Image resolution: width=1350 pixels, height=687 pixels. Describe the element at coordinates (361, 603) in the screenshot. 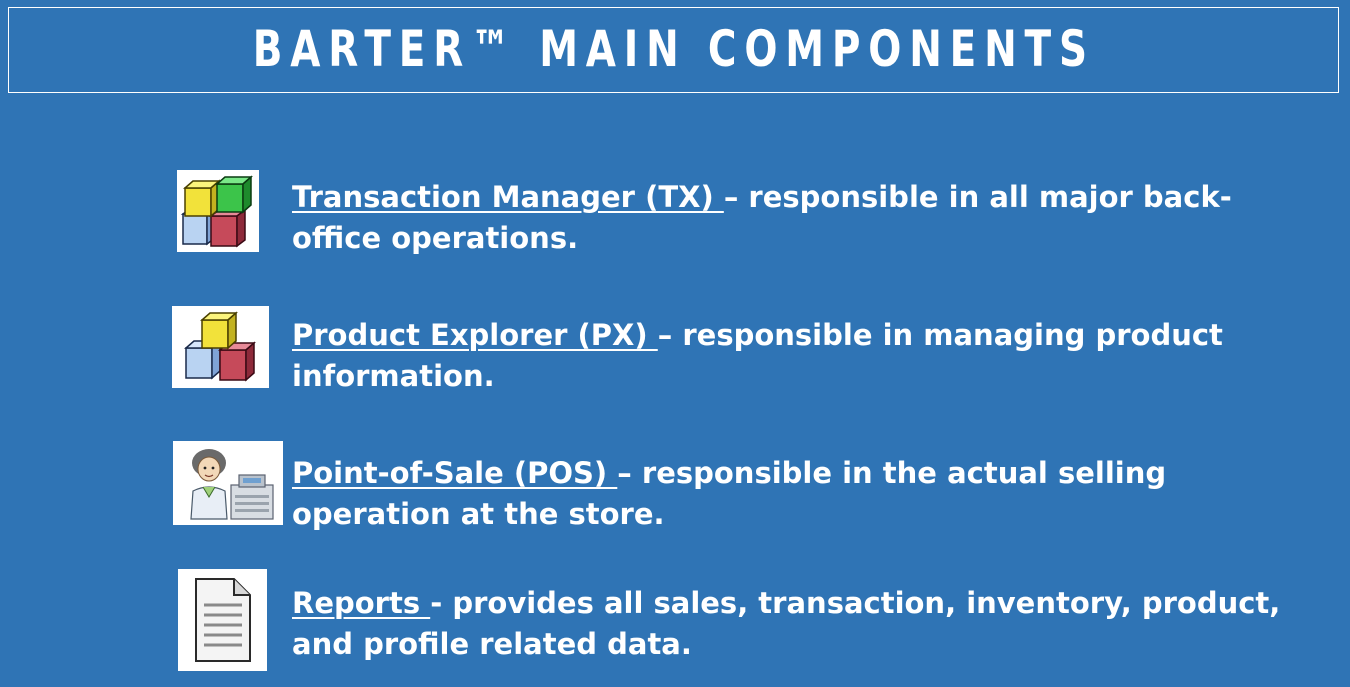

I see `component-name-link: Reports` at that location.